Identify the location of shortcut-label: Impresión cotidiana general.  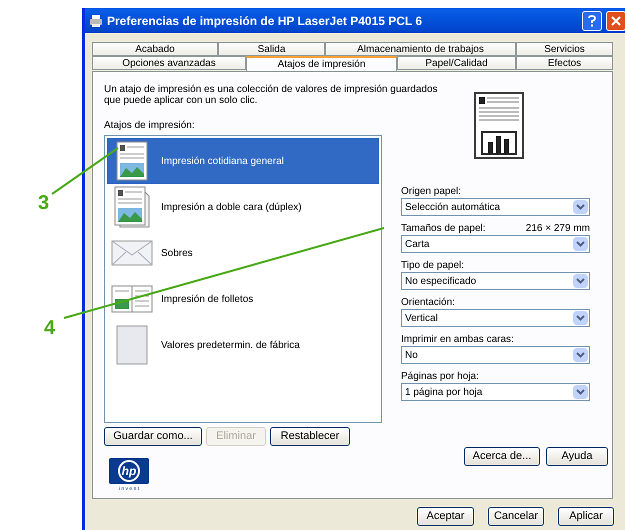
(222, 161).